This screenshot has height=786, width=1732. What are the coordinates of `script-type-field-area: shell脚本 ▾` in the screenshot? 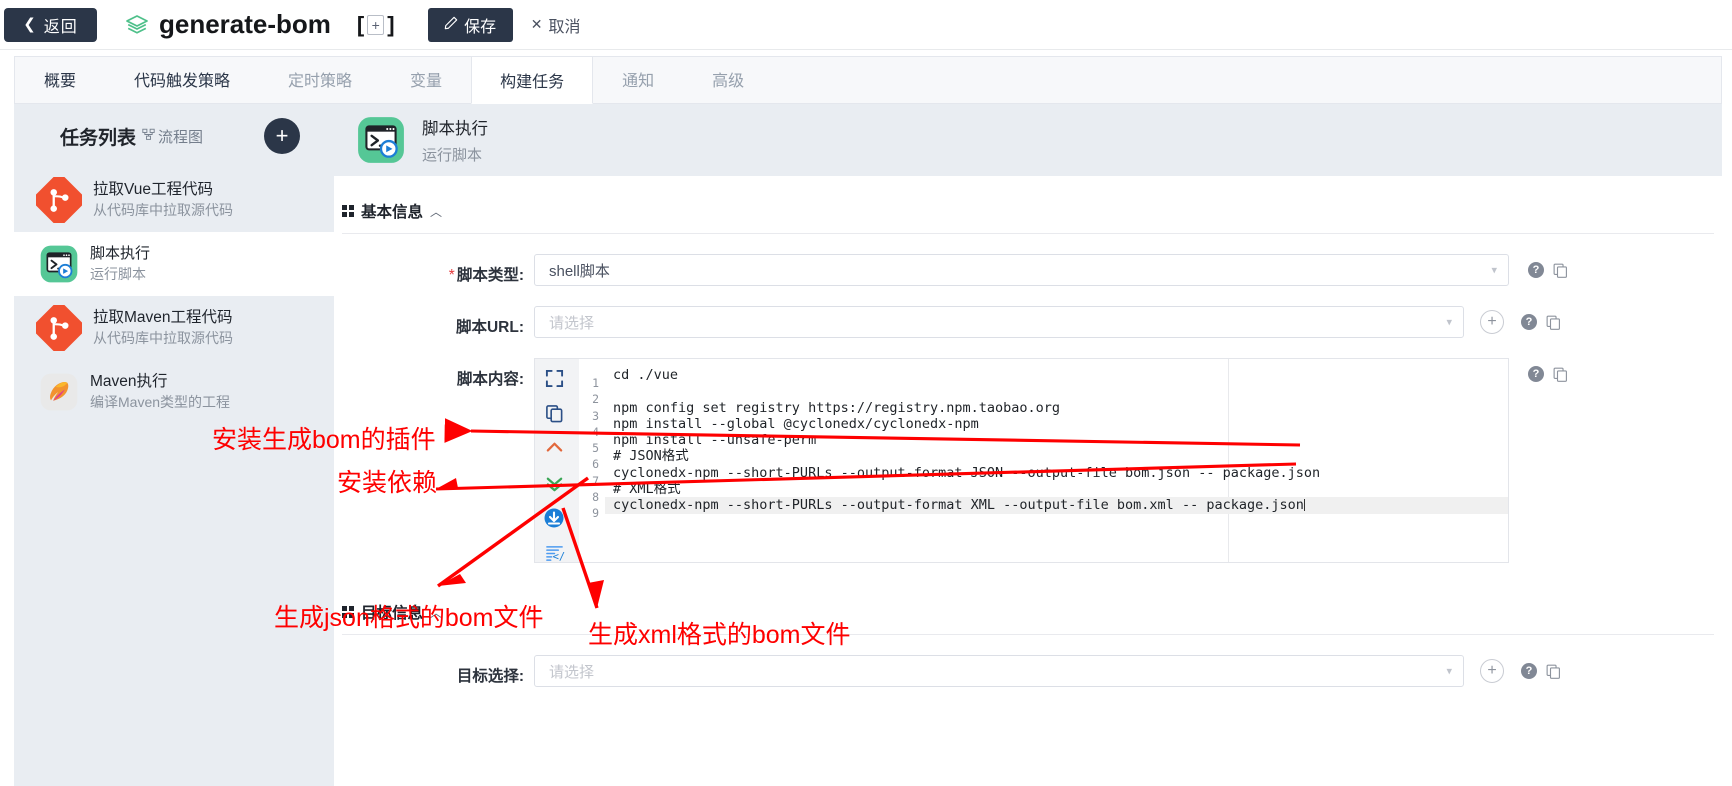 It's located at (1021, 270).